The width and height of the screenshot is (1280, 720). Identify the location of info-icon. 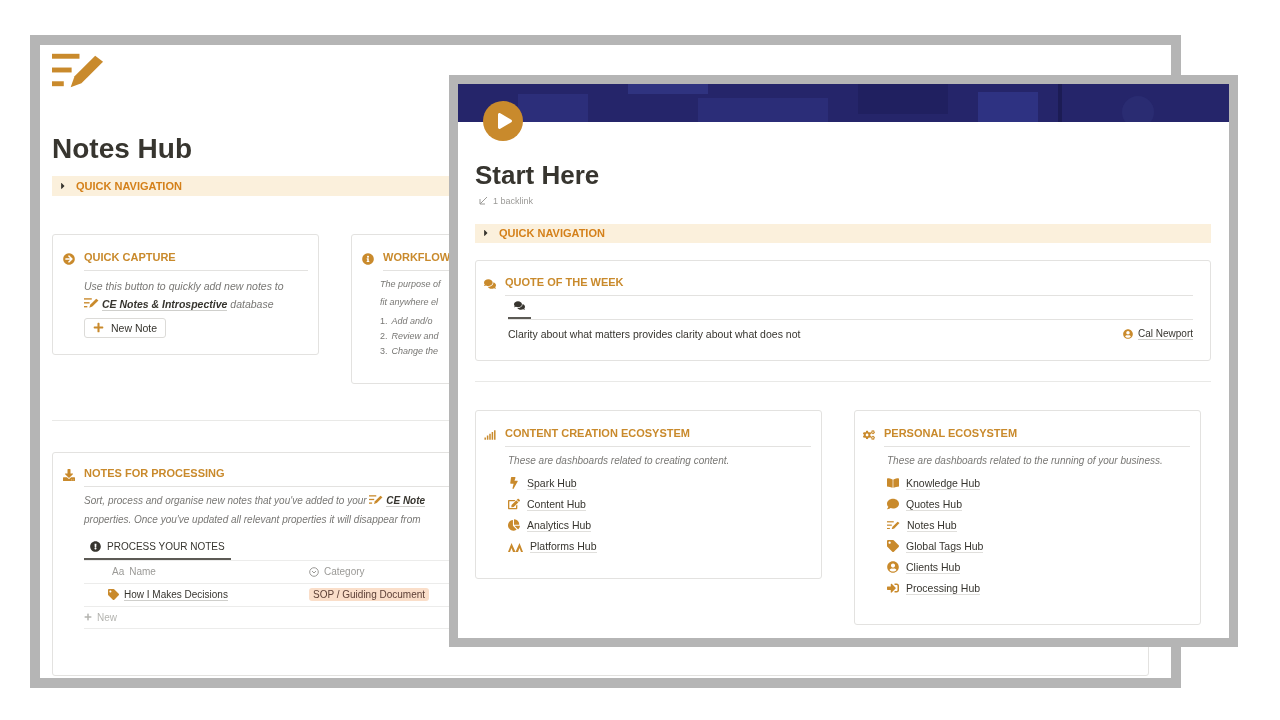
(368, 258).